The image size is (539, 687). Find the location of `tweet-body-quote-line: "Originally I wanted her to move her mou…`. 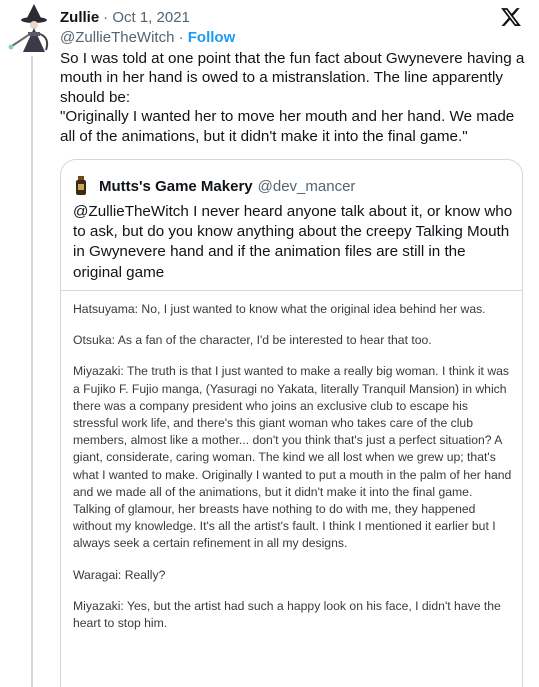

tweet-body-quote-line: "Originally I wanted her to move her mou… is located at coordinates (287, 126).